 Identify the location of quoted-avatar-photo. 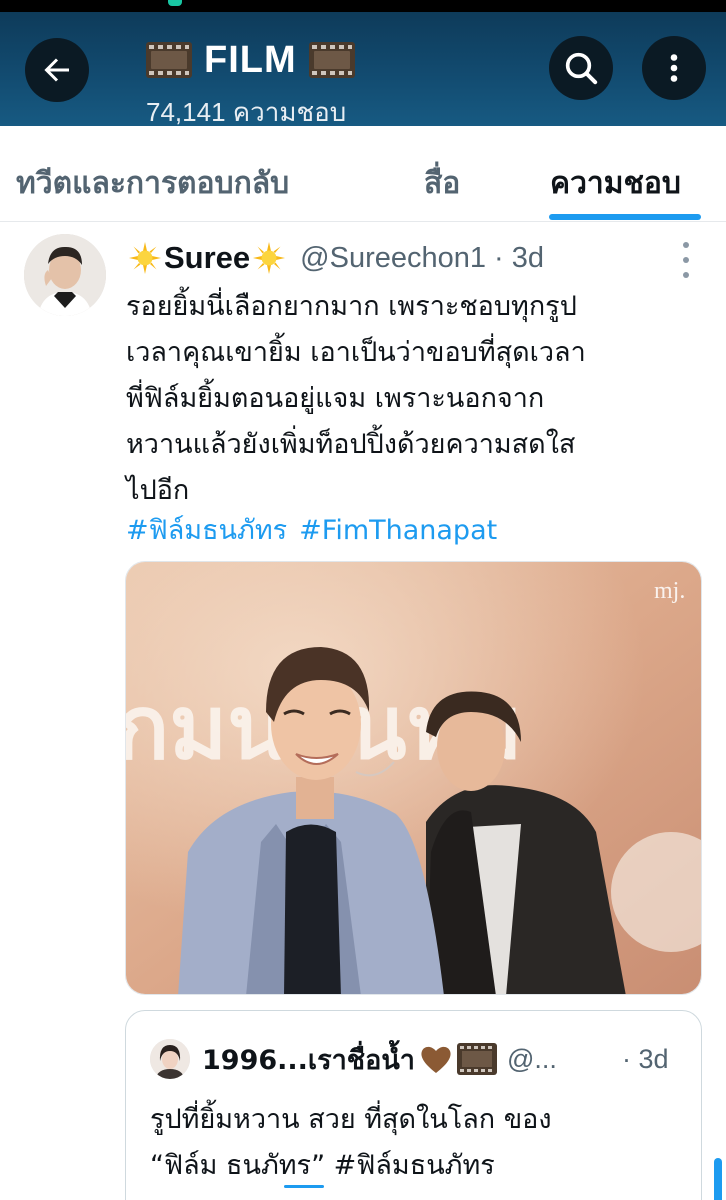
(170, 1059).